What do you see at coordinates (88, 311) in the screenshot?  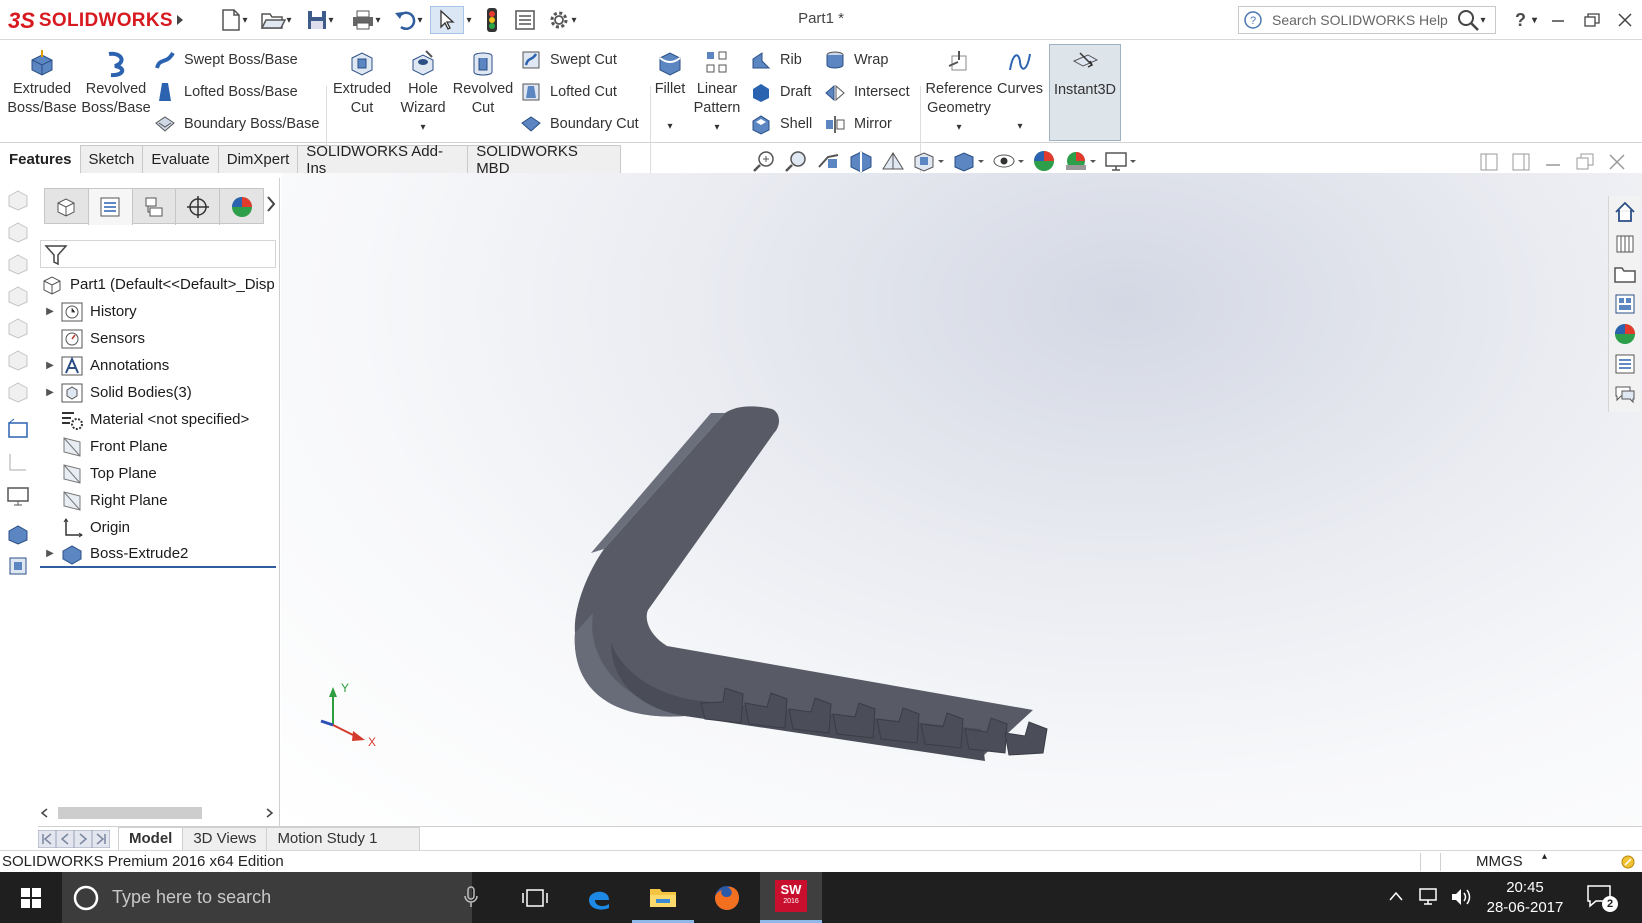 I see `tree-item-history: ▶ History` at bounding box center [88, 311].